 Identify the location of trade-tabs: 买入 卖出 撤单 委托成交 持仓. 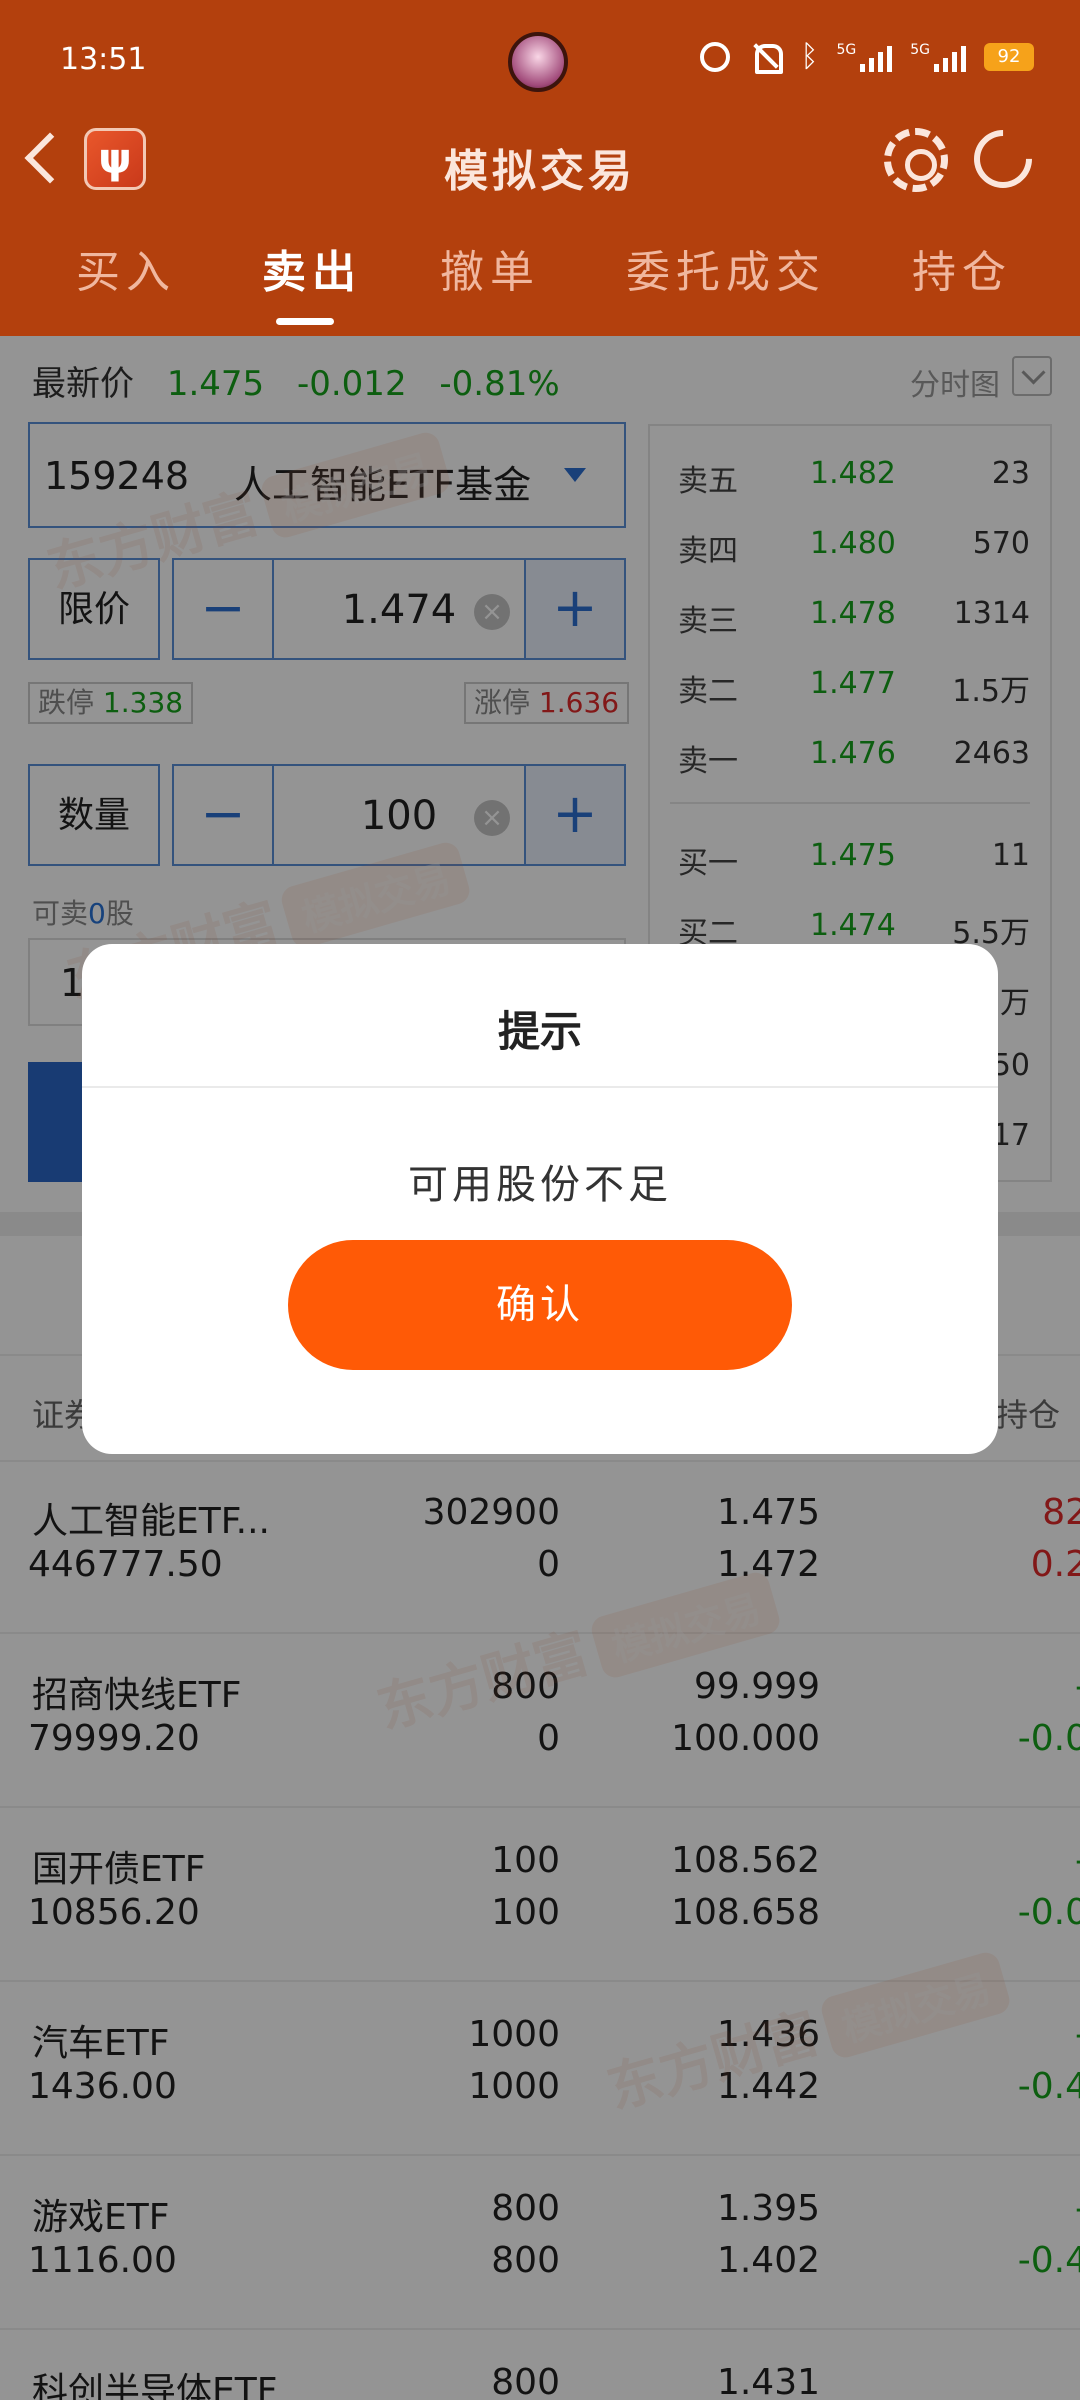
(540, 281).